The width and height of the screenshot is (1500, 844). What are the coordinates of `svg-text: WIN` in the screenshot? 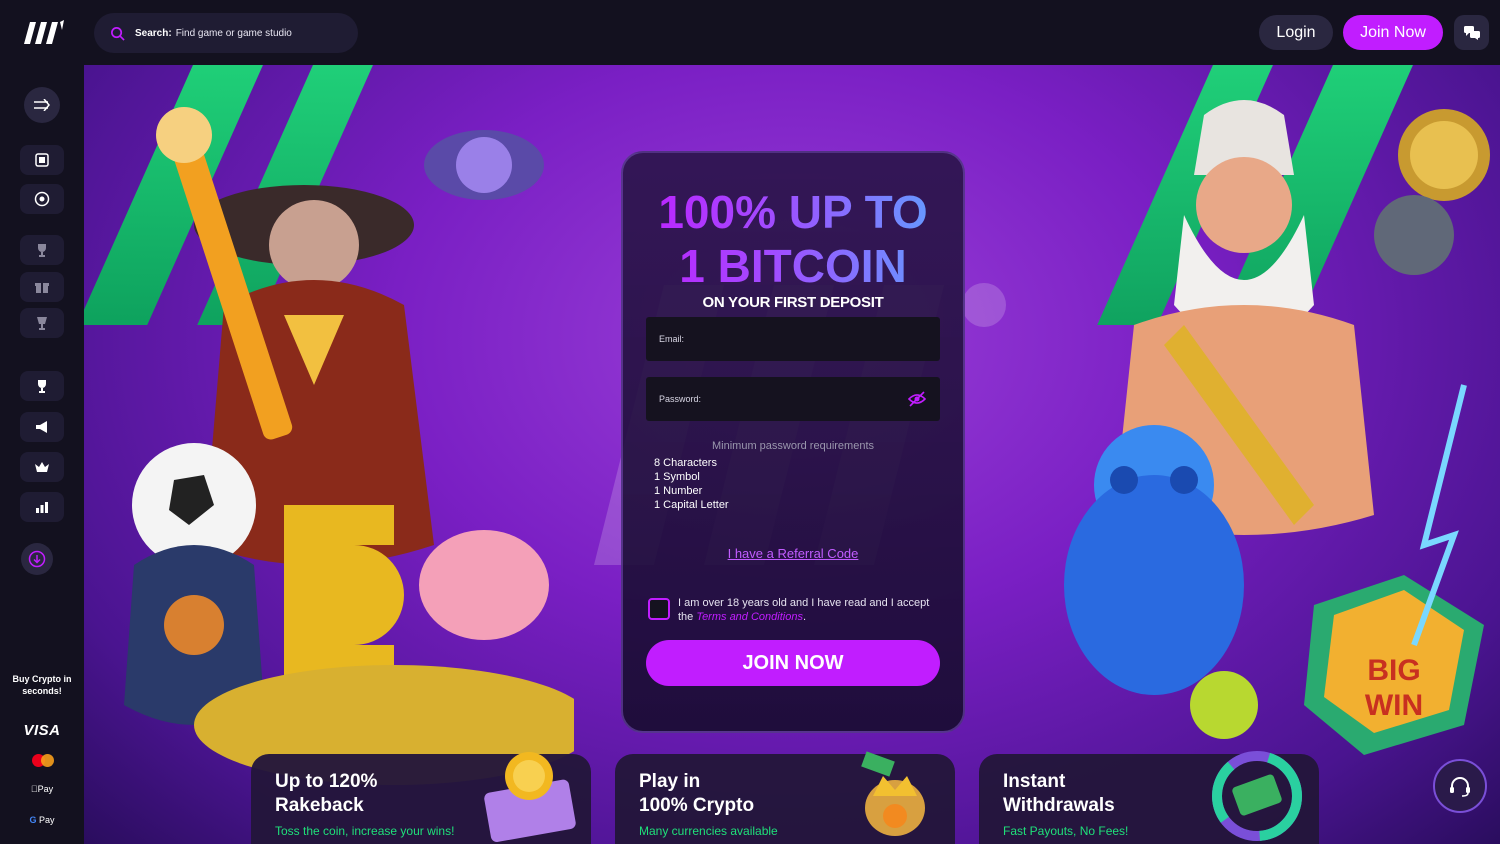 It's located at (1394, 705).